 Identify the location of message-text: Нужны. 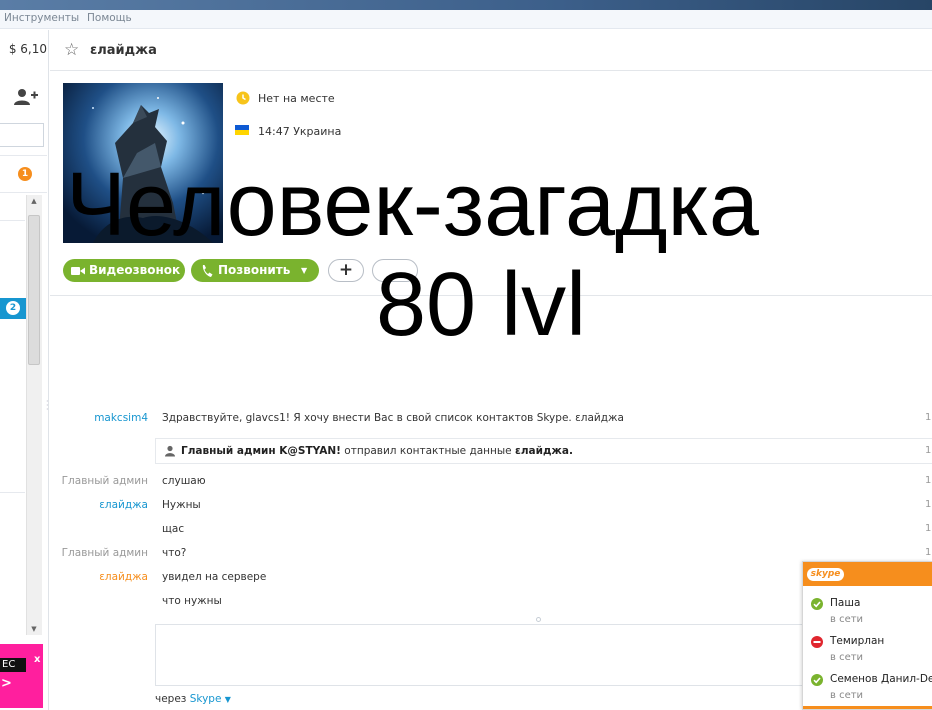
(181, 505).